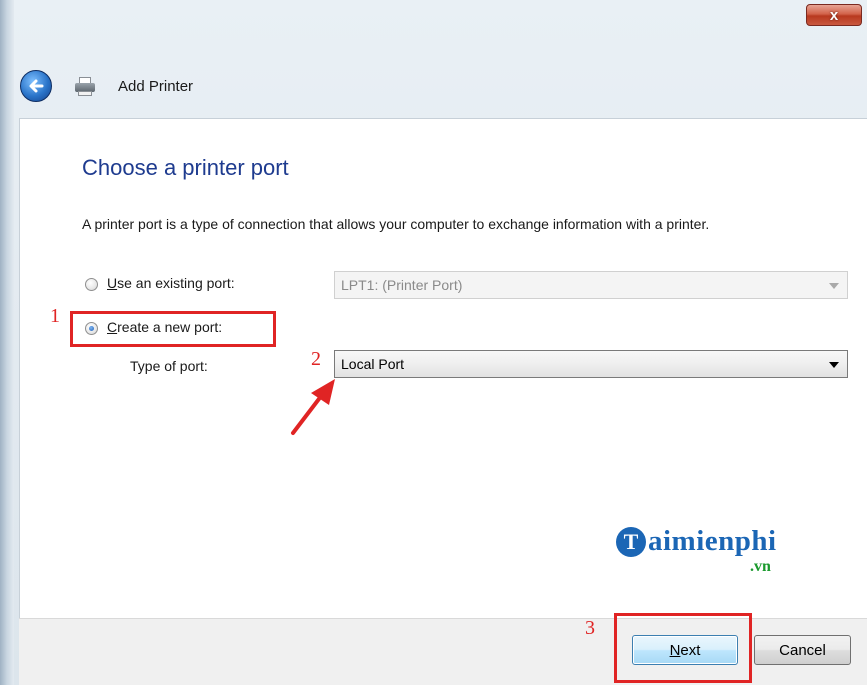 Image resolution: width=867 pixels, height=685 pixels. I want to click on existing-port-value: LPT1: (Printer Port), so click(402, 285).